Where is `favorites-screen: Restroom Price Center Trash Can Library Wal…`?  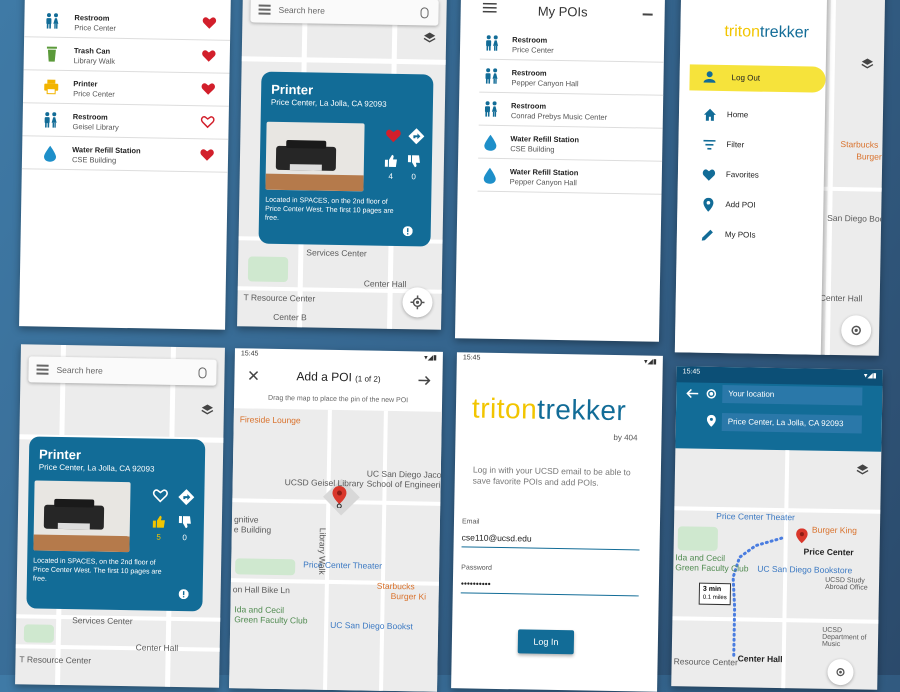 favorites-screen: Restroom Price Center Trash Can Library Wal… is located at coordinates (125, 165).